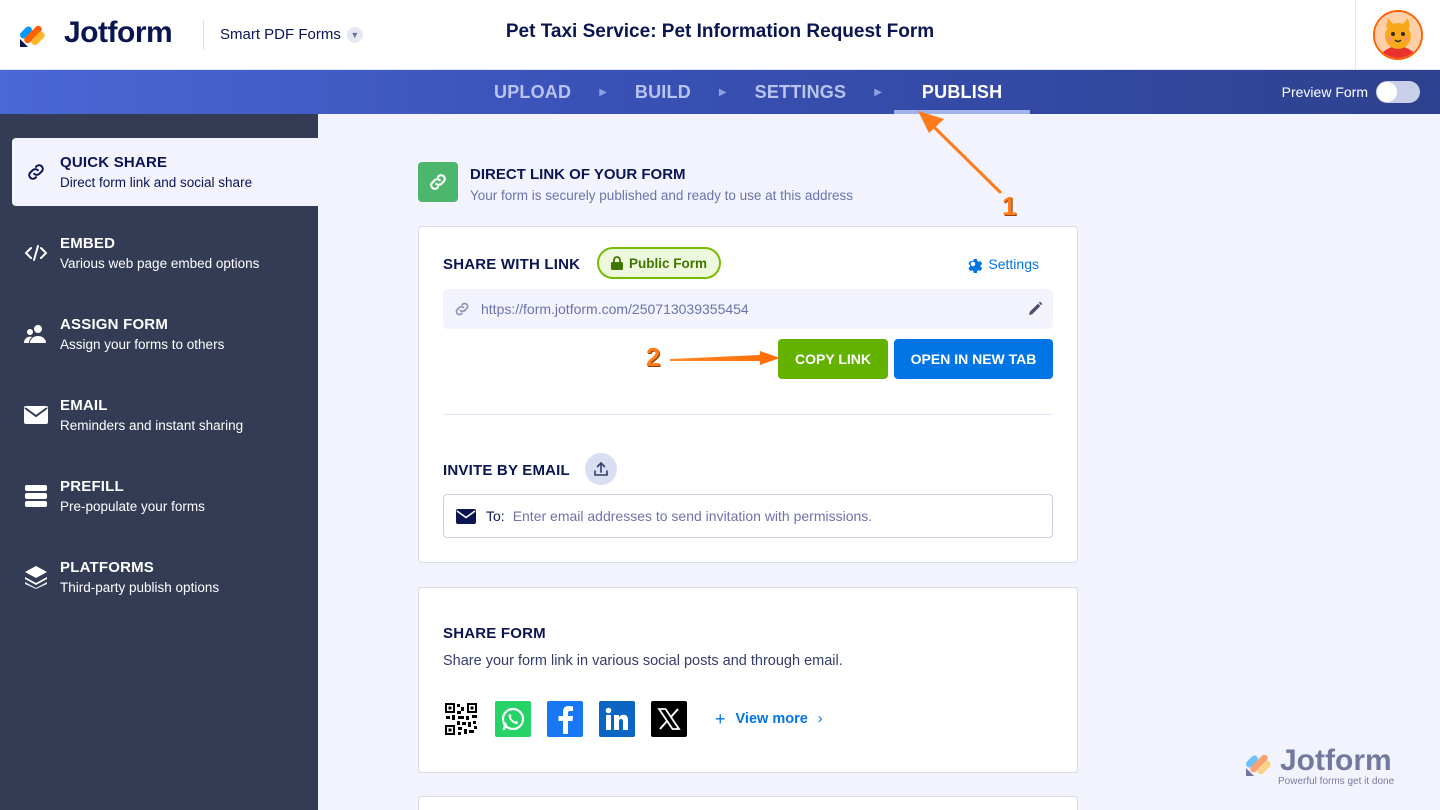 The image size is (1440, 810). What do you see at coordinates (114, 162) in the screenshot?
I see `sidebar-item-title: QUICK SHARE` at bounding box center [114, 162].